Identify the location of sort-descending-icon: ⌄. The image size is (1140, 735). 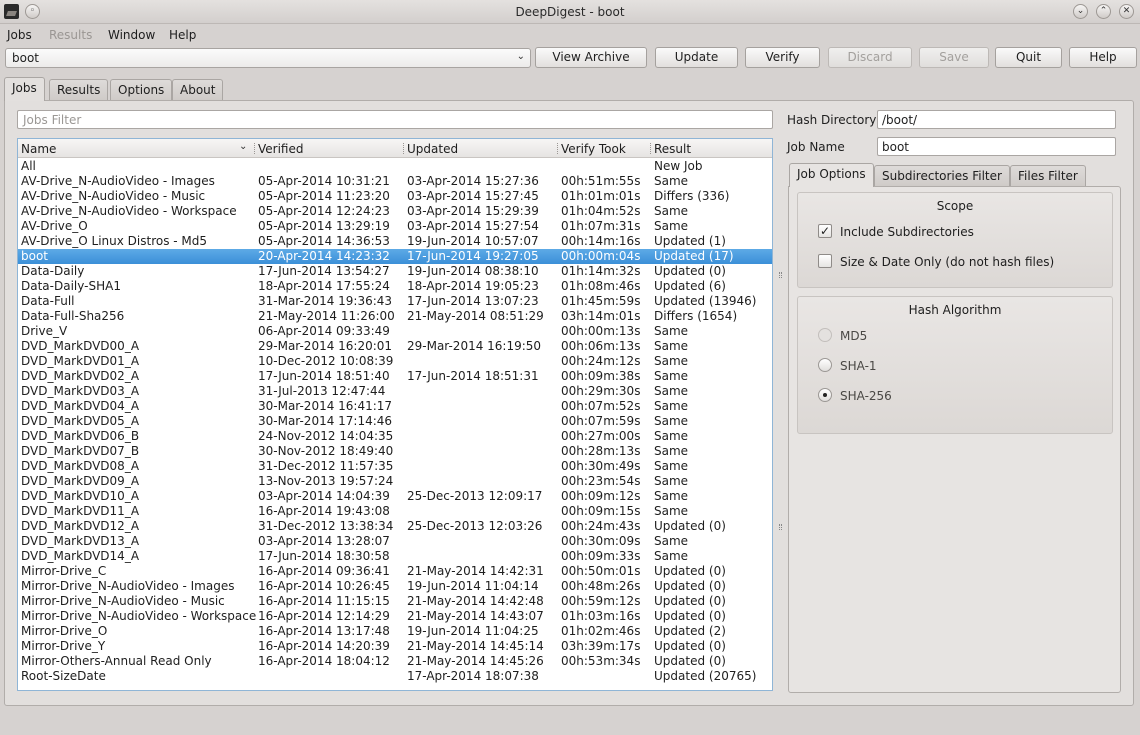
(243, 146).